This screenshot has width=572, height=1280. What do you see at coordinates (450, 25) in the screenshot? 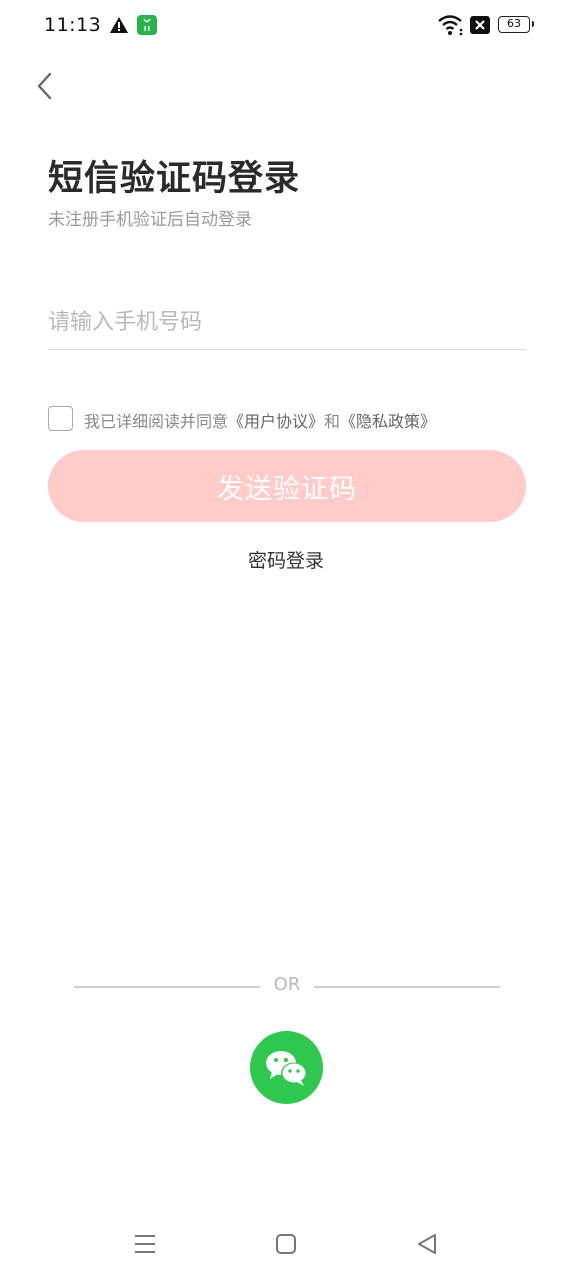
I see `wifi-icon` at bounding box center [450, 25].